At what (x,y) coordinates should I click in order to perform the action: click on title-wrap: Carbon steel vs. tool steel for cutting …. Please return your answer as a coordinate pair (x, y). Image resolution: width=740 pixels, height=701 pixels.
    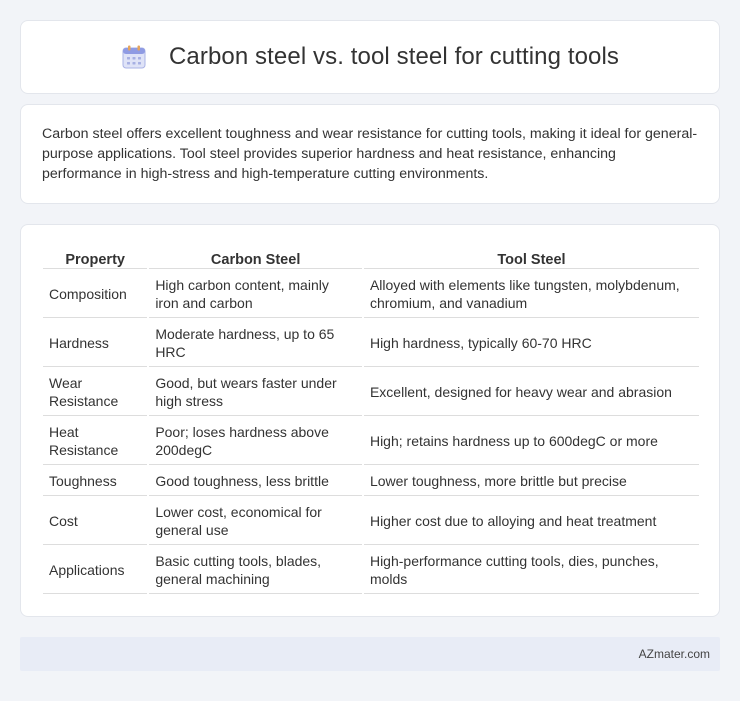
    Looking at the image, I should click on (370, 57).